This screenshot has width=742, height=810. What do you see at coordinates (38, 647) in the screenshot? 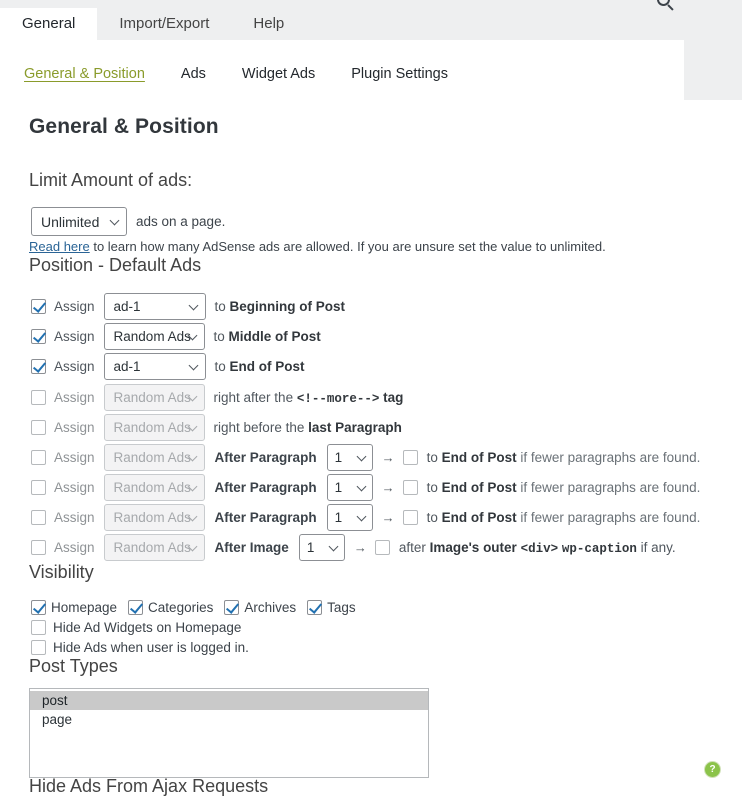
I see `hide-ads-logged-in-checkbox` at bounding box center [38, 647].